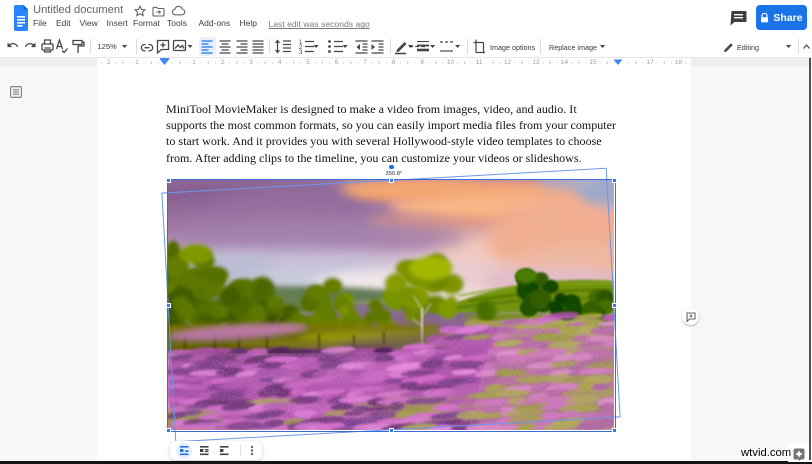 This screenshot has width=812, height=464. Describe the element at coordinates (308, 62) in the screenshot. I see `svg-text: 5` at that location.